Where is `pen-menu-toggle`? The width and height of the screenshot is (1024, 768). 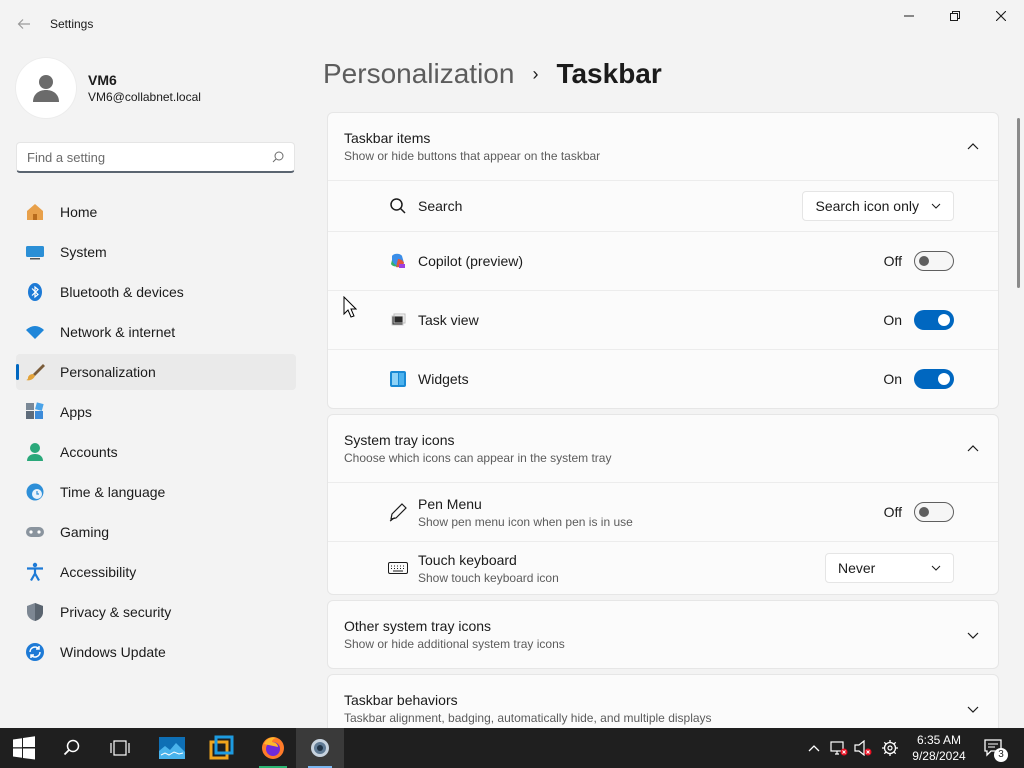 pen-menu-toggle is located at coordinates (934, 512).